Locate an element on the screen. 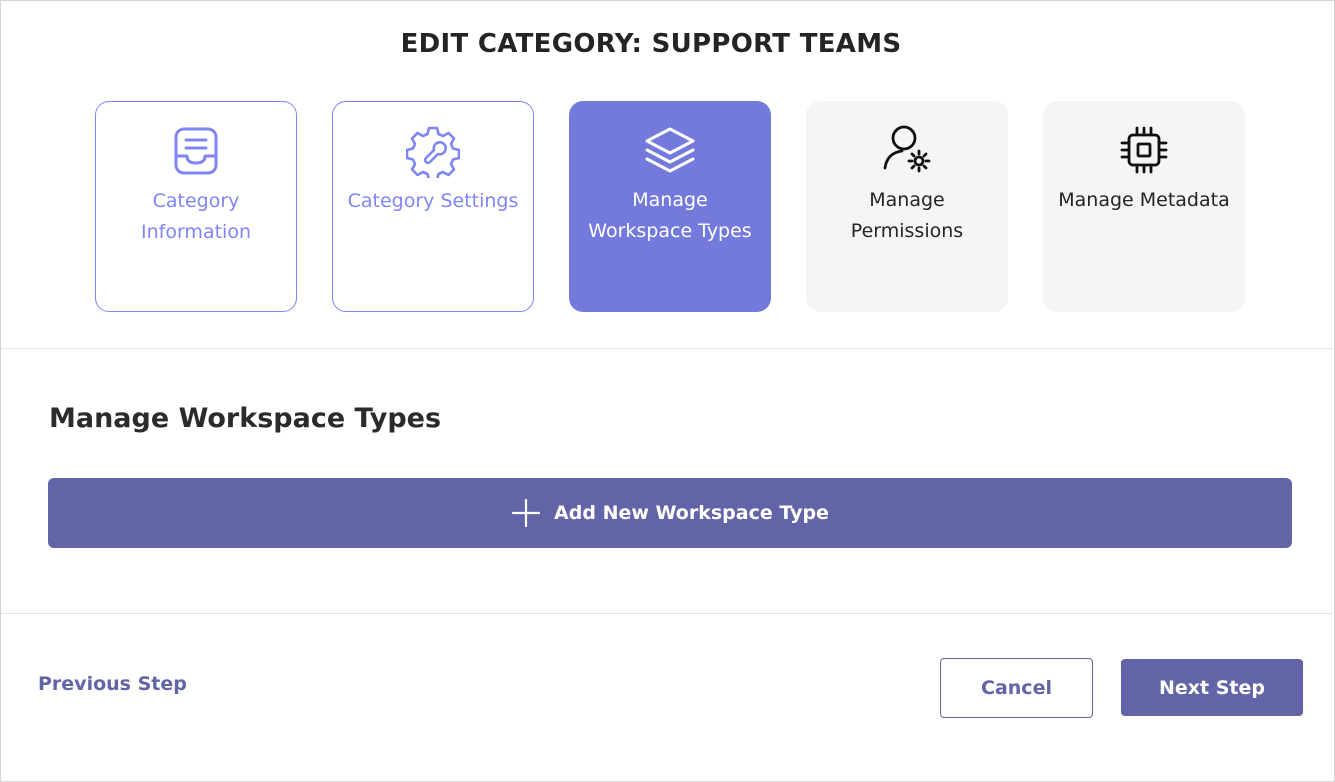  divider-bottom is located at coordinates (668, 613).